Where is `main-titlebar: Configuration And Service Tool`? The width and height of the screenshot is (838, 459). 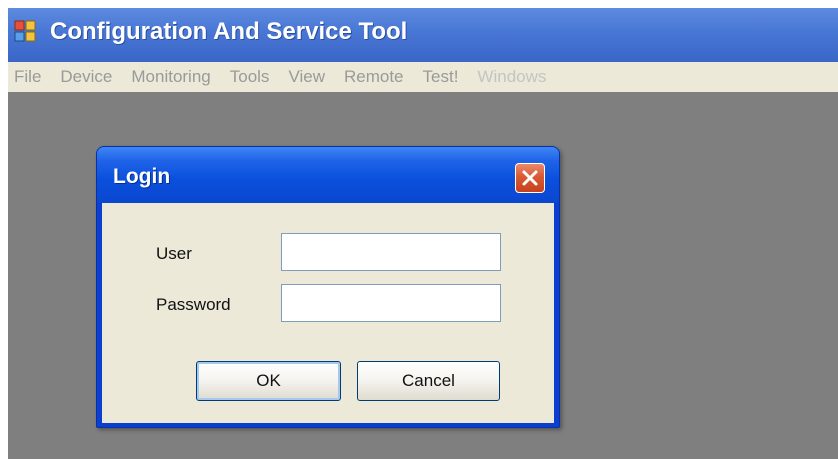
main-titlebar: Configuration And Service Tool is located at coordinates (423, 35).